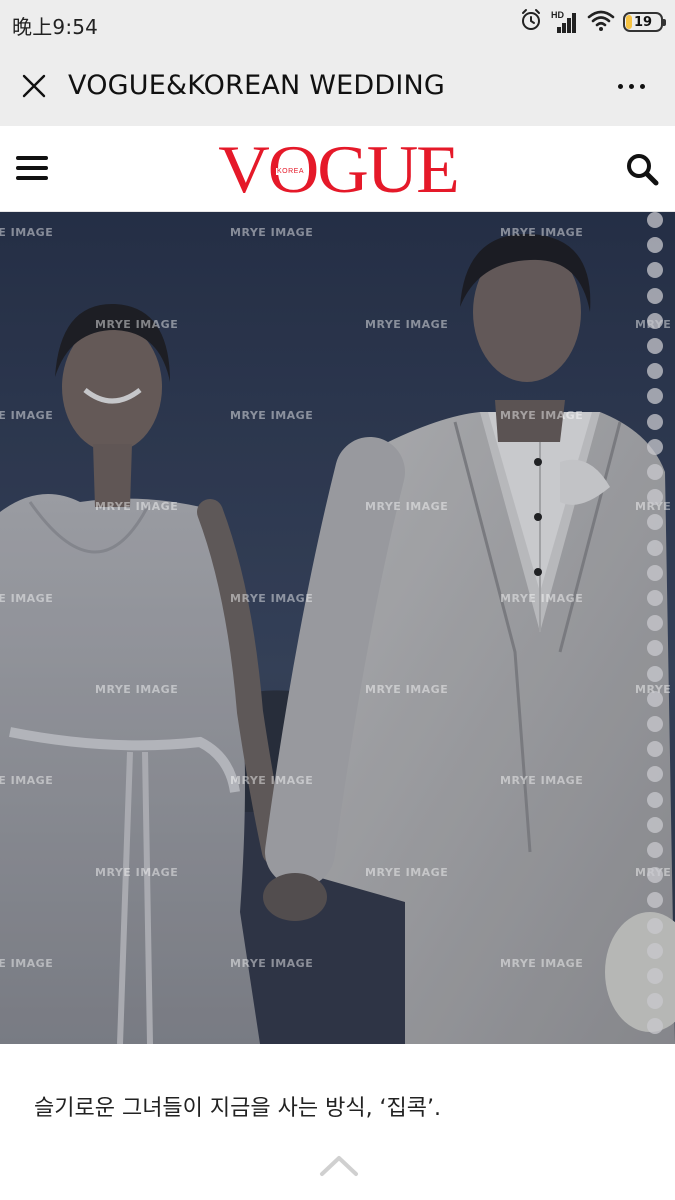 This screenshot has width=675, height=1200. I want to click on close-button, so click(34, 86).